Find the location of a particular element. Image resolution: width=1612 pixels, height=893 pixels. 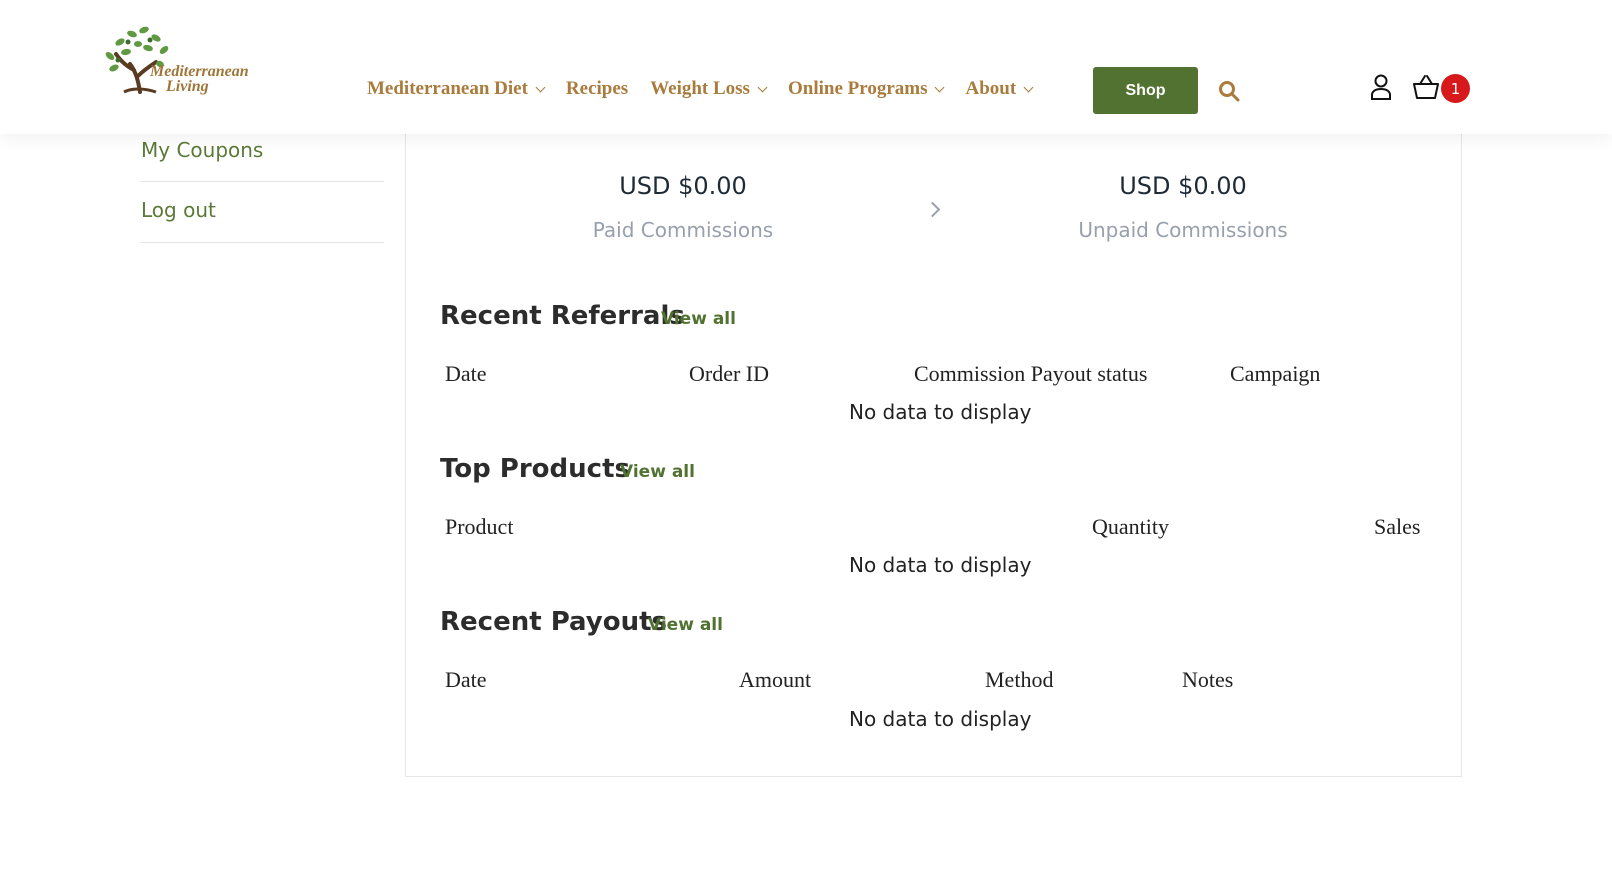

nav-item-about: About is located at coordinates (999, 89).